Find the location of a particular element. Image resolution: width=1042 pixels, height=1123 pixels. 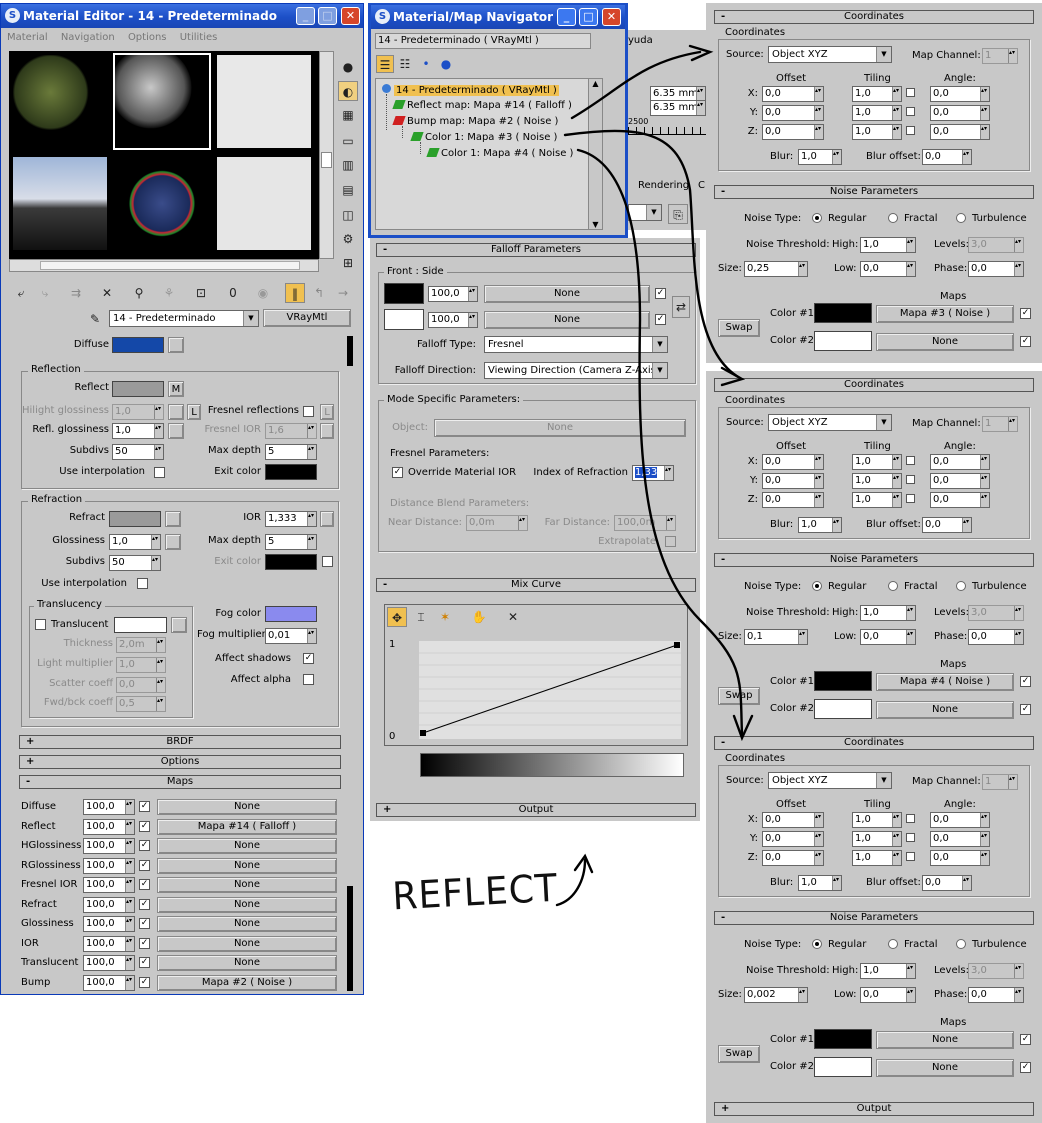

noise-params-rollout: - Noise Parameters is located at coordinates (874, 192).